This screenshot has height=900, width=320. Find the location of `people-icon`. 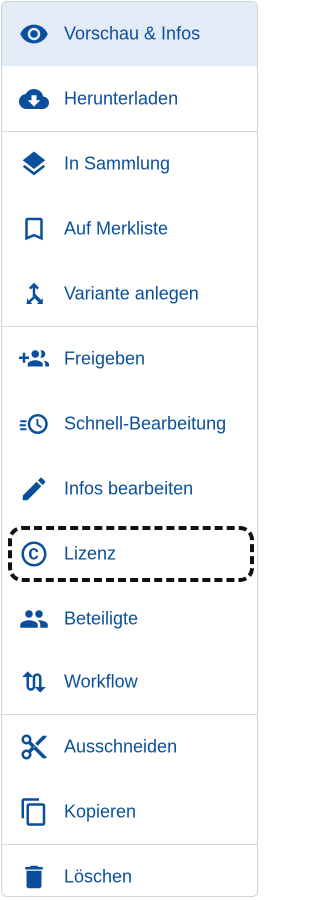

people-icon is located at coordinates (34, 619).